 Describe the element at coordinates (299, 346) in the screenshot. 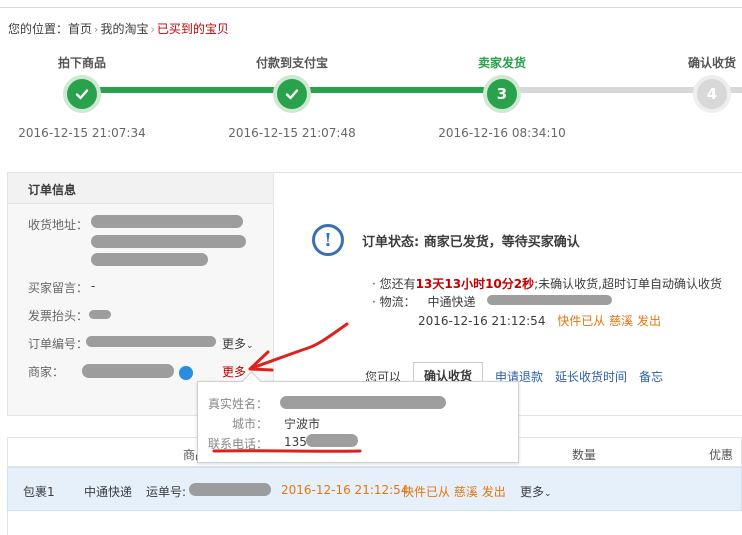

I see `annotation-arrow` at that location.